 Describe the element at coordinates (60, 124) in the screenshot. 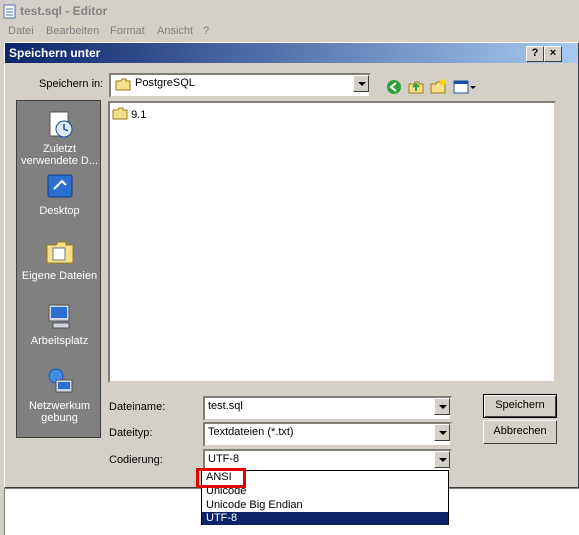

I see `recent-documents-icon` at that location.